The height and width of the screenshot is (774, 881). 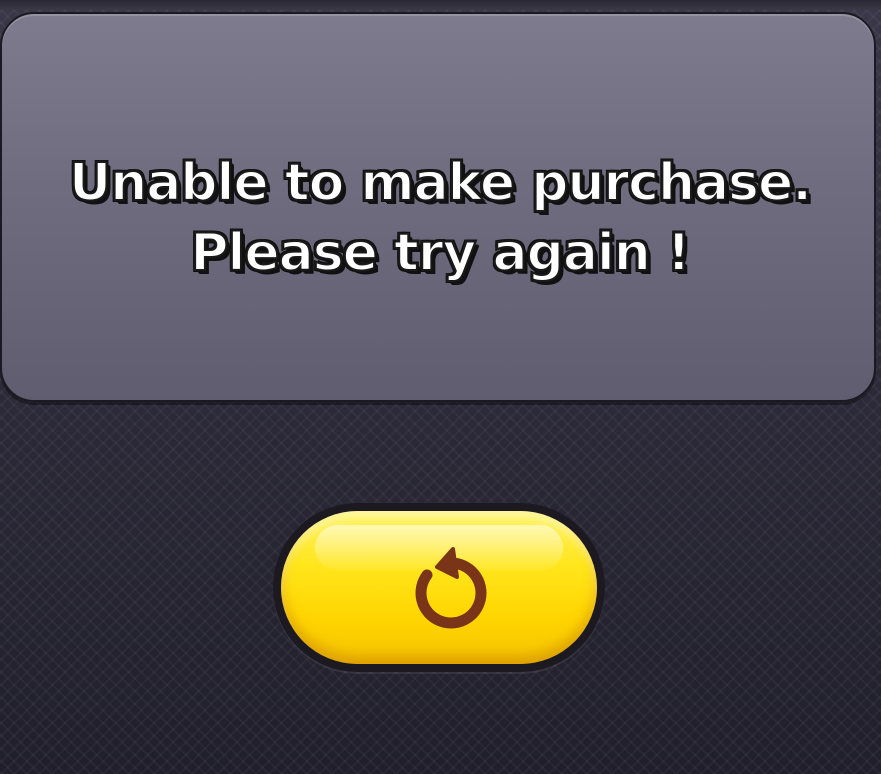 I want to click on retry-button-face, so click(x=439, y=587).